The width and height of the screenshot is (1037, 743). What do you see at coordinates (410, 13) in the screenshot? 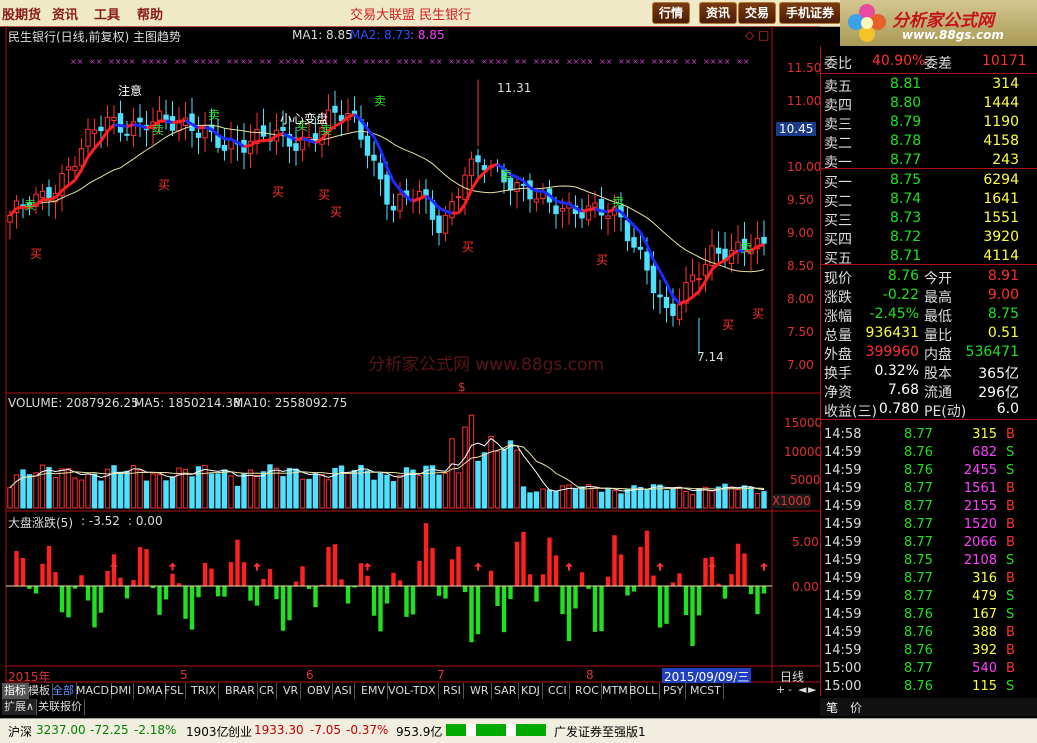
I see `marquee-text: 交易大联盟 民生银行` at bounding box center [410, 13].